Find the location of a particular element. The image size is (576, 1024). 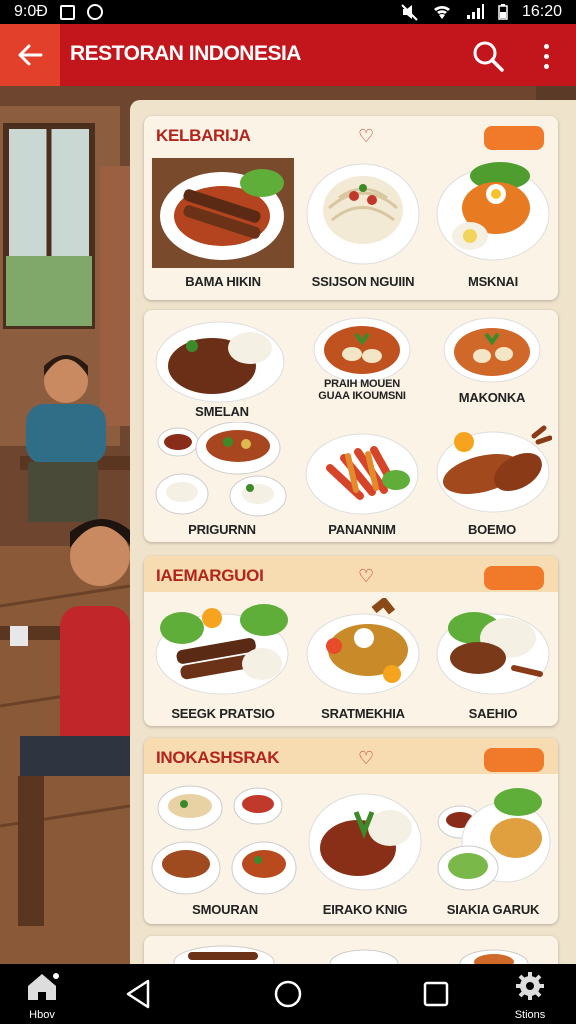

signal-icon is located at coordinates (475, 11).